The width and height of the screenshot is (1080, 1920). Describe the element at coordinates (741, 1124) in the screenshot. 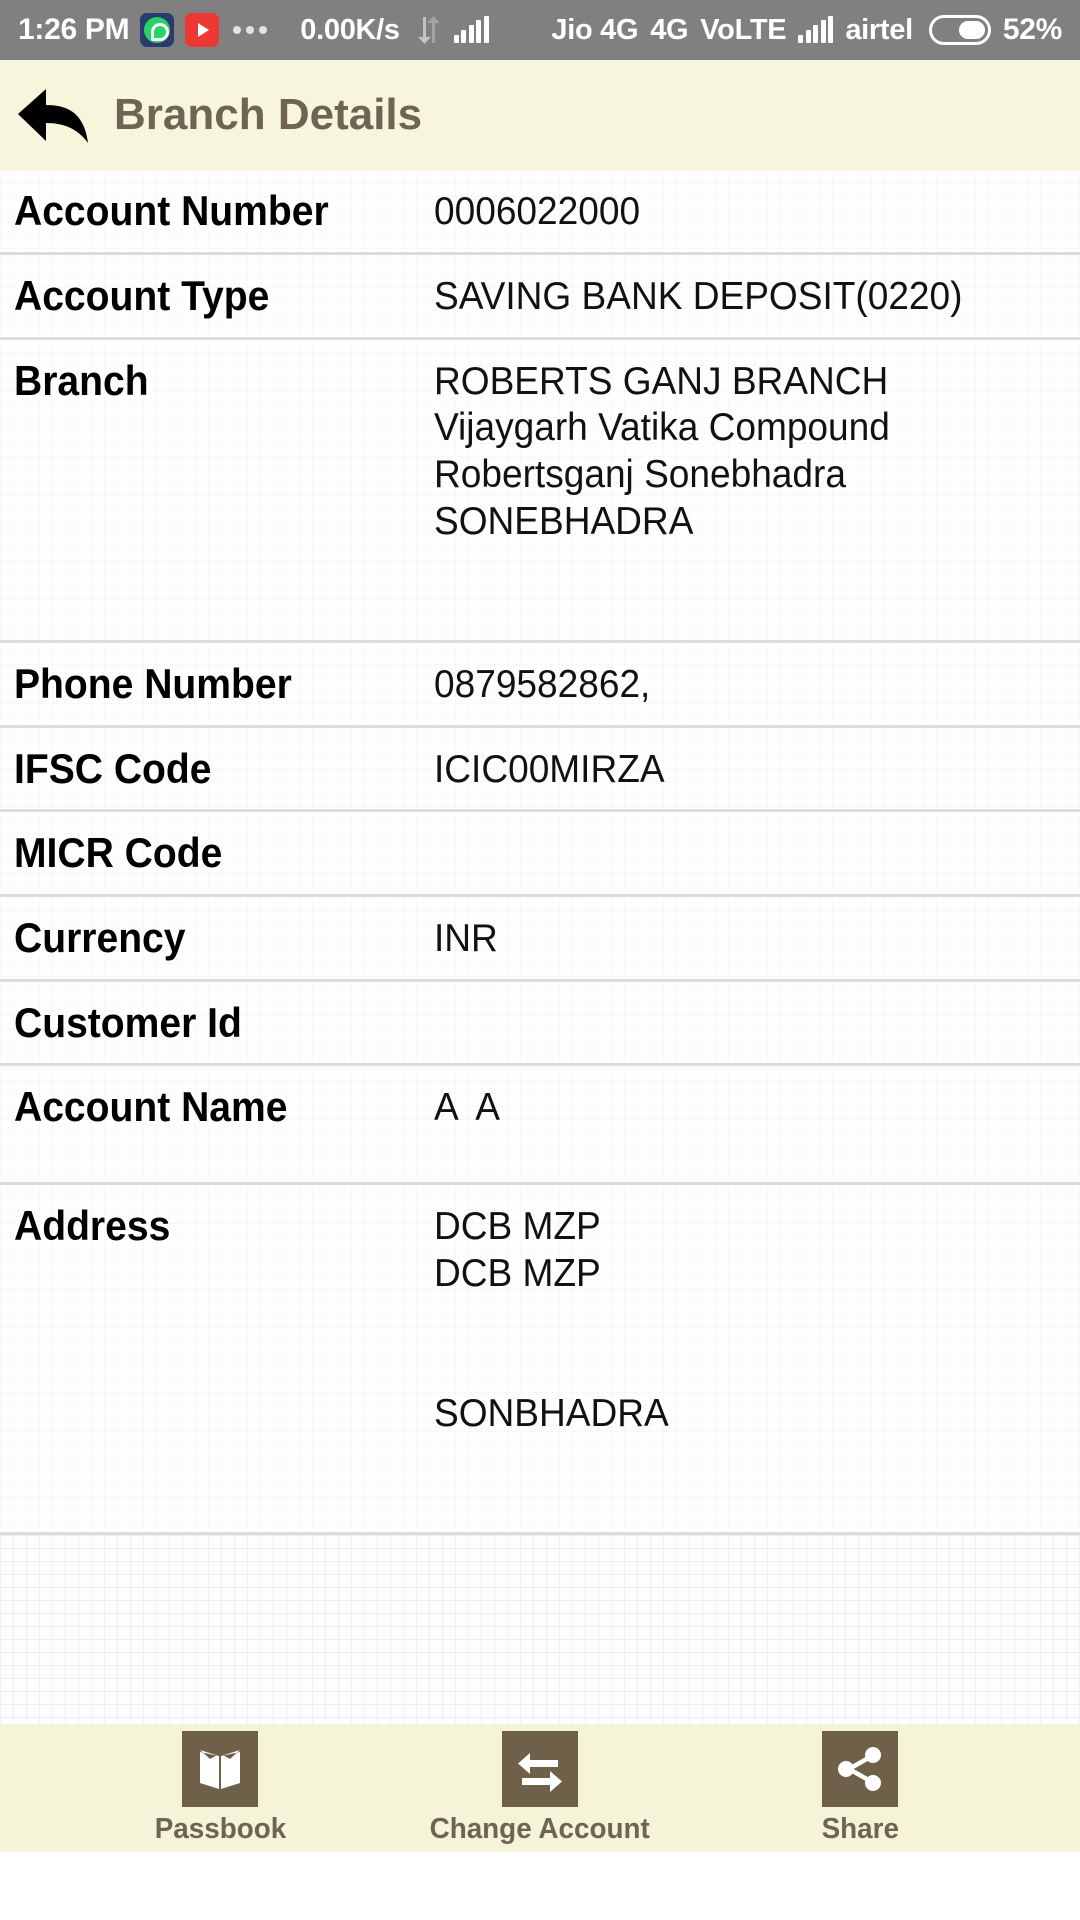

I see `detail-row-value: A A` at that location.